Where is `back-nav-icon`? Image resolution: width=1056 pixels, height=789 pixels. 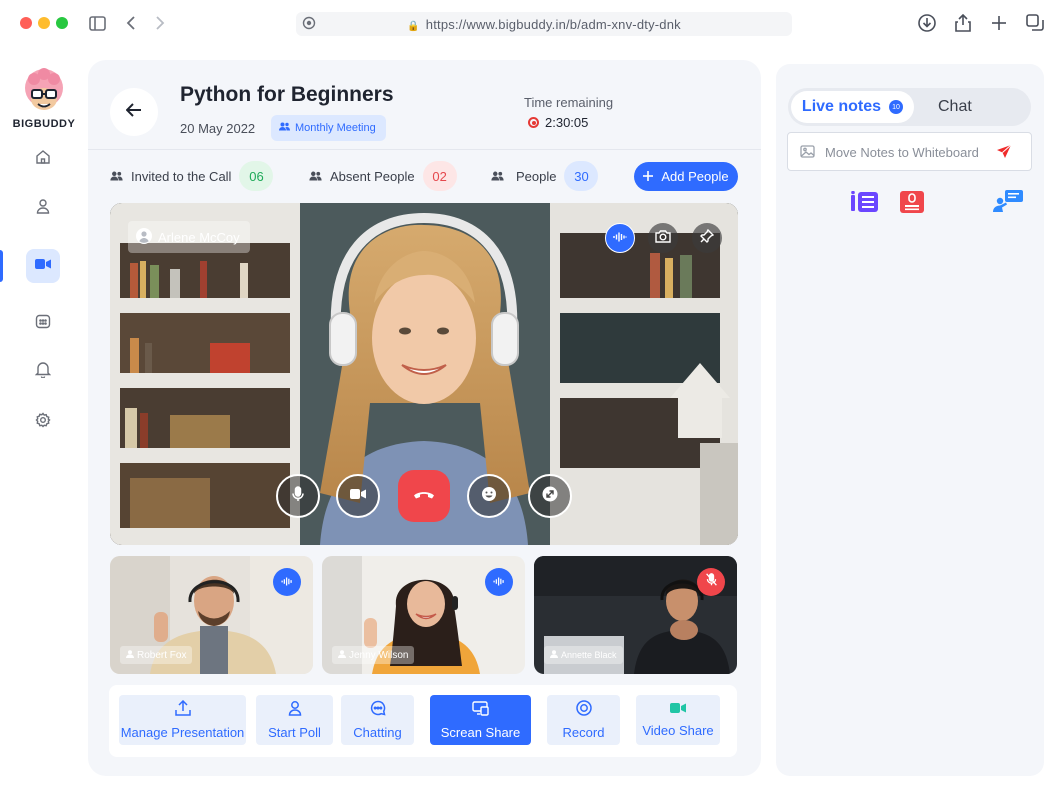 back-nav-icon is located at coordinates (131, 23).